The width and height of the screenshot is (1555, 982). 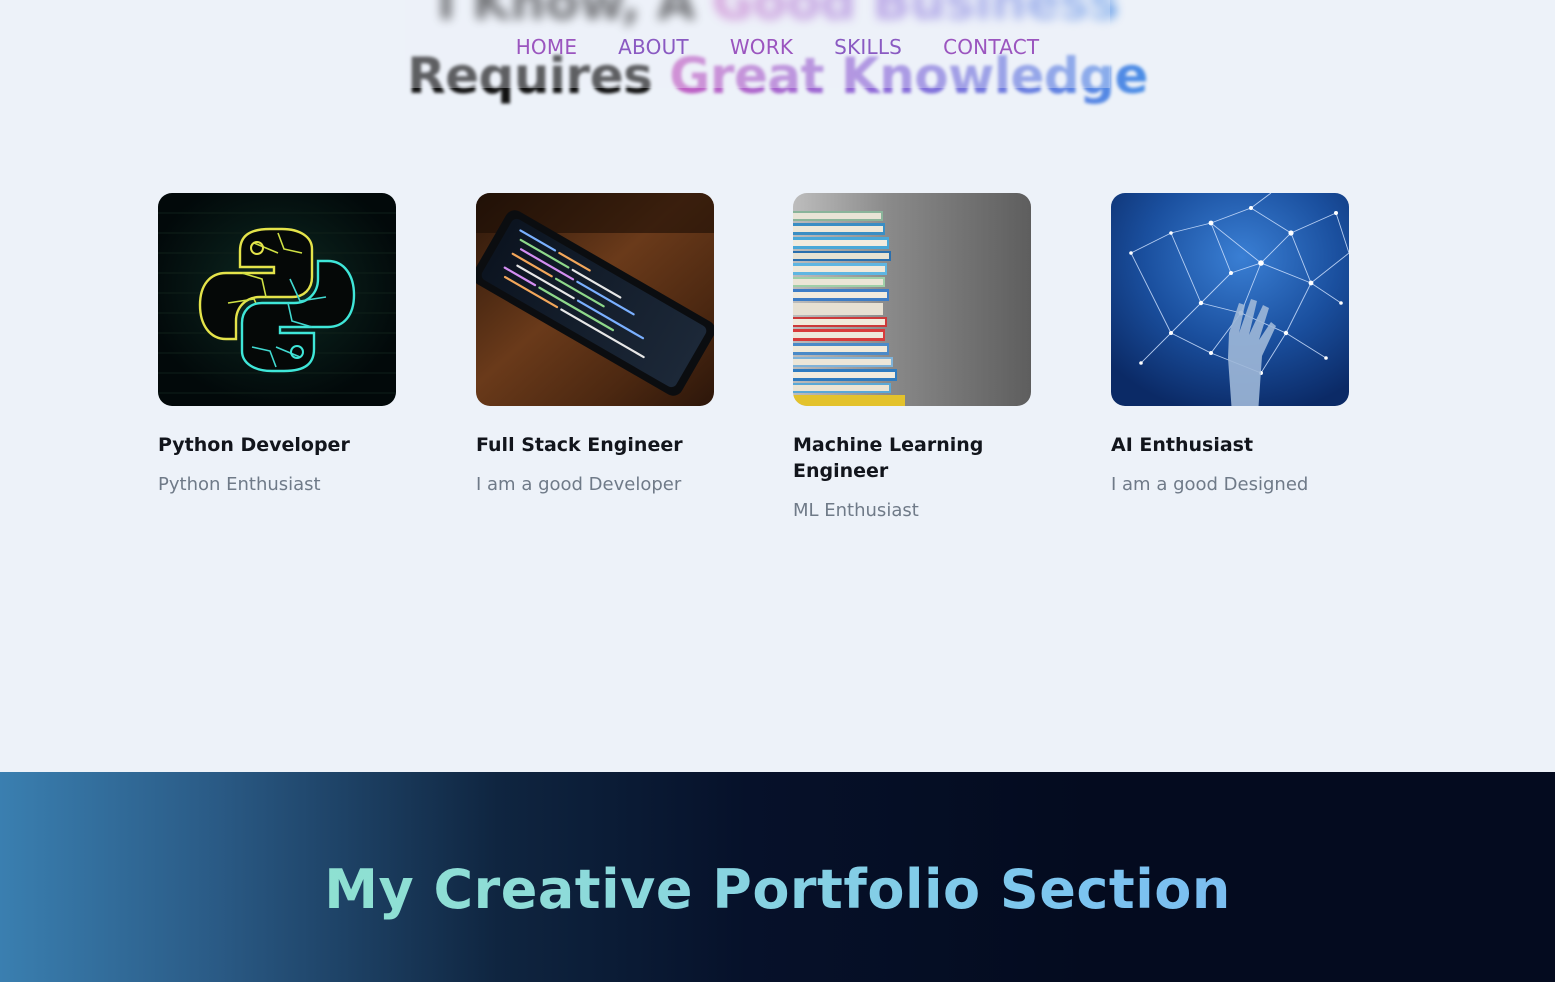 I want to click on skill-card-ai: AI Enthusiast I am a good Designed, so click(x=1230, y=345).